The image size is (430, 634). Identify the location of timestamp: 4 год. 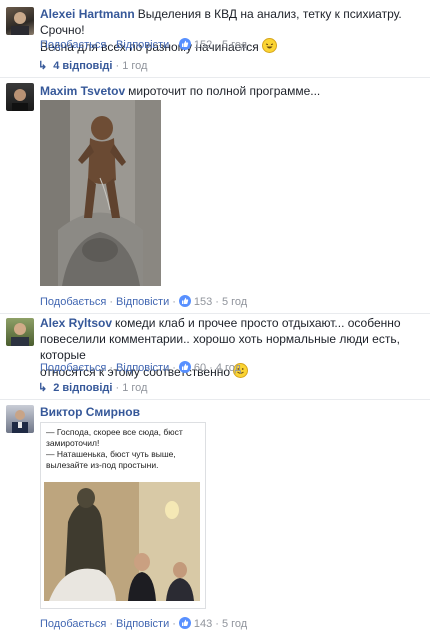
(228, 368).